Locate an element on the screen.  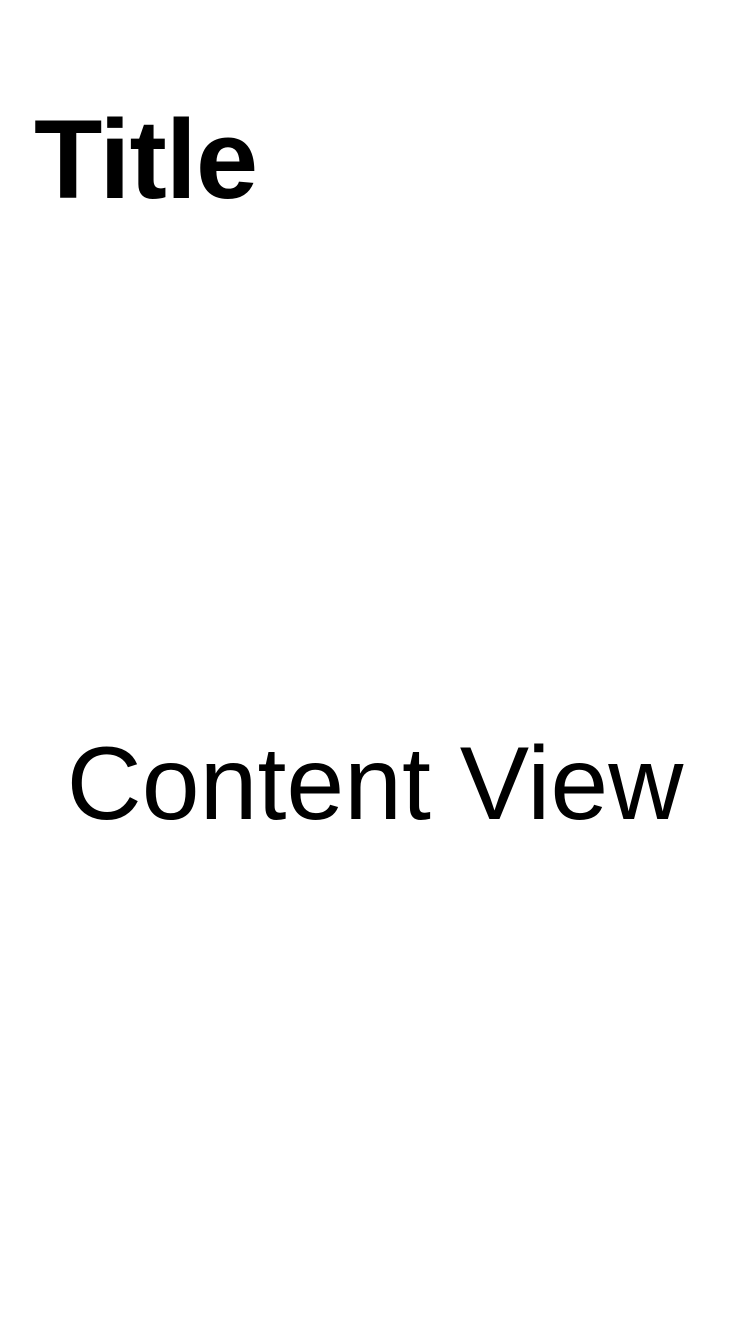
content-view-label: Content View is located at coordinates (375, 784).